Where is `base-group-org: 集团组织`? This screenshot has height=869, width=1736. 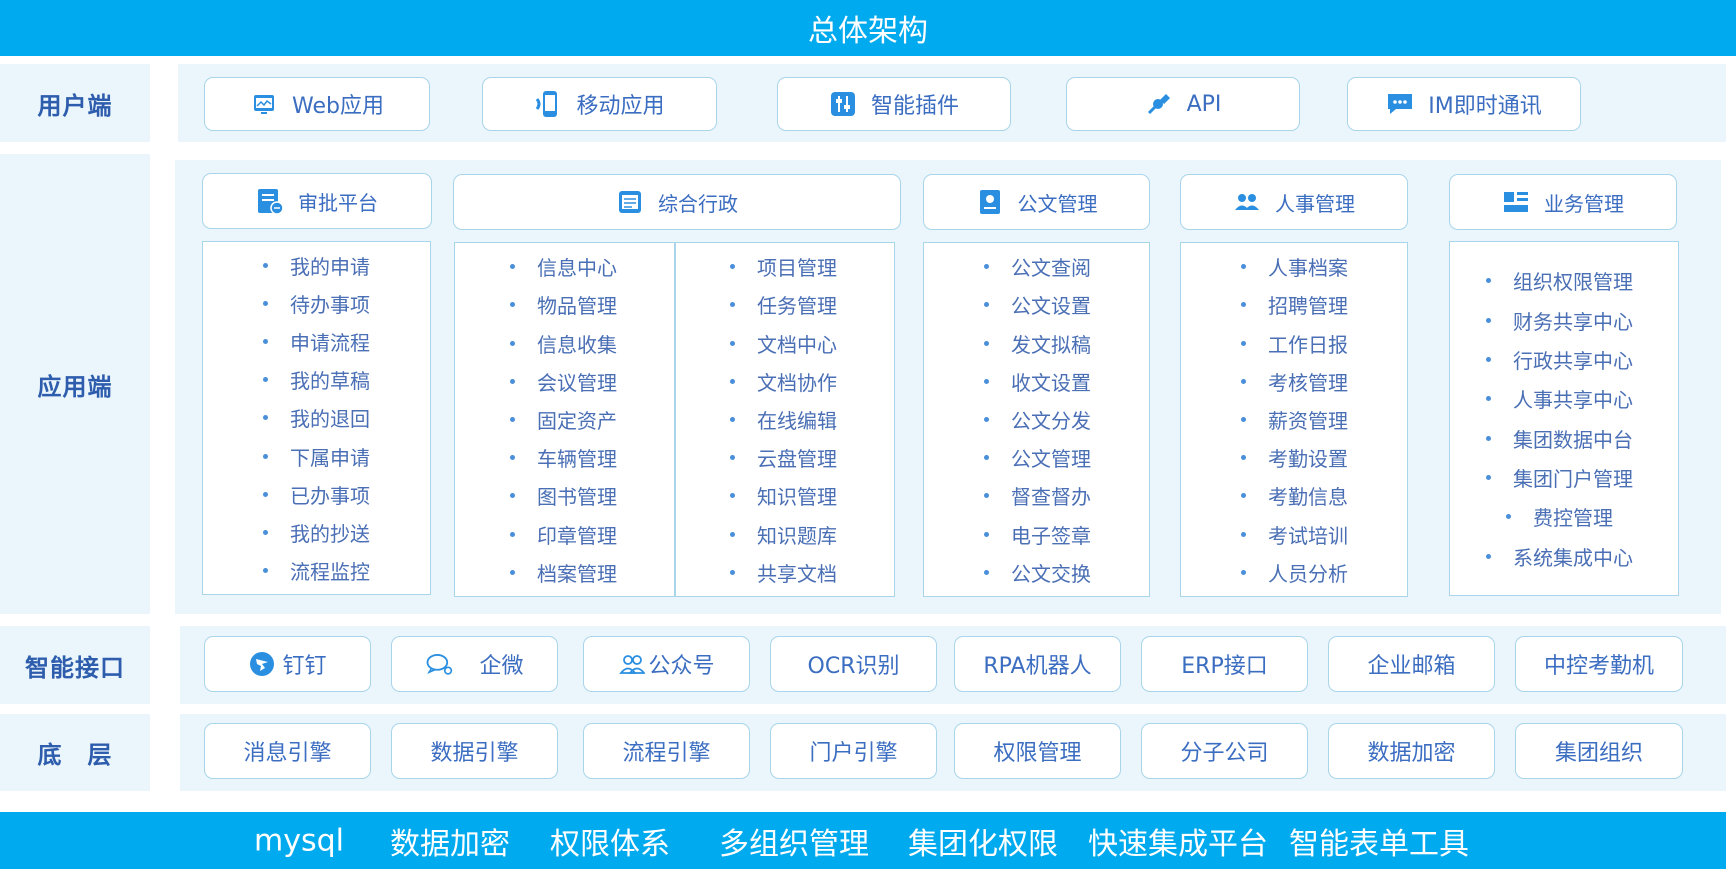
base-group-org: 集团组织 is located at coordinates (1599, 751).